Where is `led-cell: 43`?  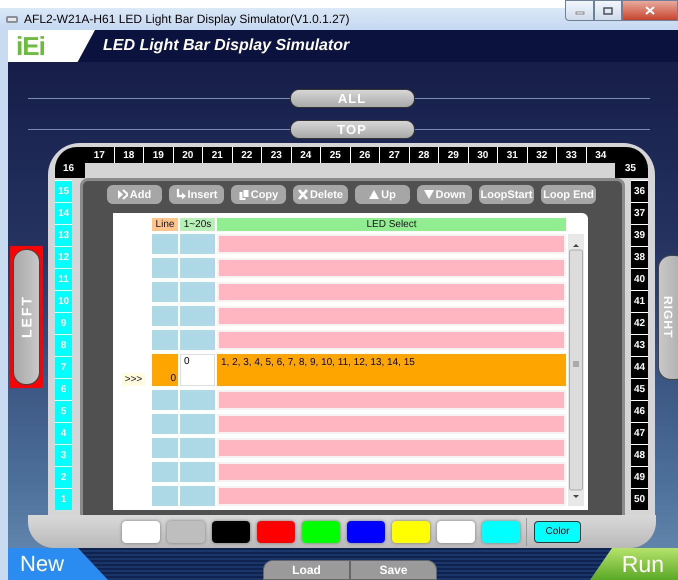
led-cell: 43 is located at coordinates (639, 345).